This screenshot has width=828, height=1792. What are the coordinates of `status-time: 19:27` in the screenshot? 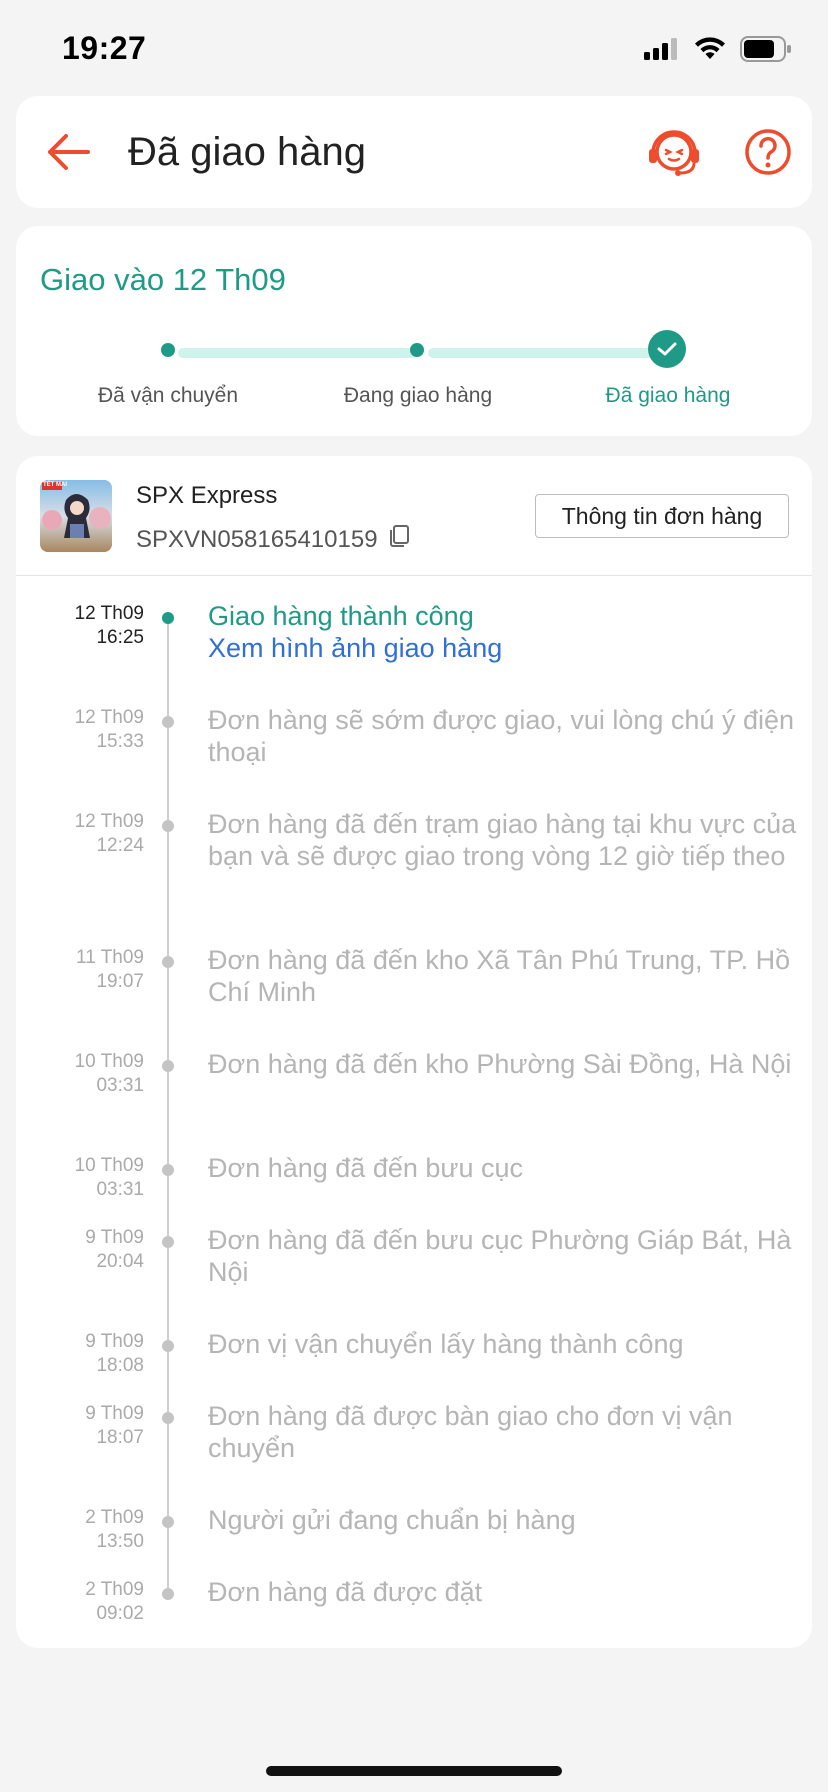 It's located at (104, 48).